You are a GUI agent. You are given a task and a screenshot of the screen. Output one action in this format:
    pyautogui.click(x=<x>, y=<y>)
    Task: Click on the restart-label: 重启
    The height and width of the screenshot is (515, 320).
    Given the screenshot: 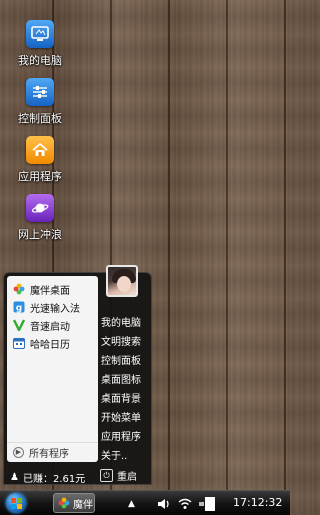 What is the action you would take?
    pyautogui.click(x=127, y=477)
    